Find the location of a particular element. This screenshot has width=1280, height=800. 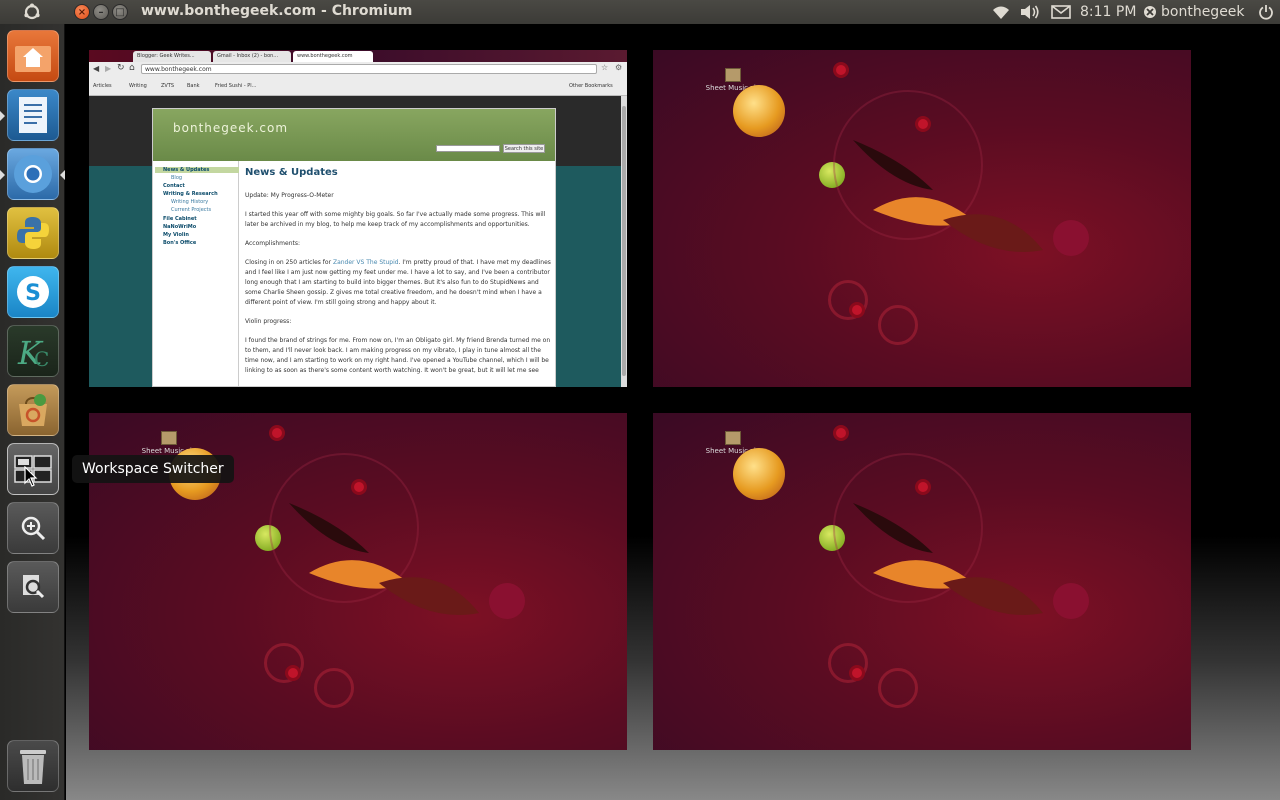

skype-icon: S is located at coordinates (33, 292).